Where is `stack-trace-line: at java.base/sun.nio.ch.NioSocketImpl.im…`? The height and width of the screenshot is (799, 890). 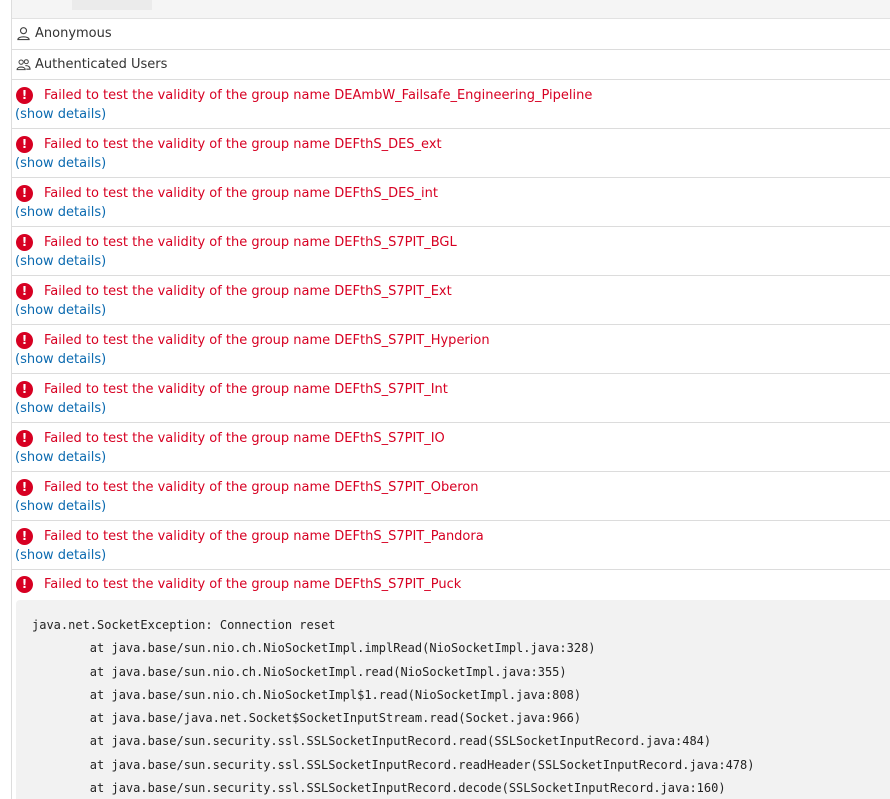
stack-trace-line: at java.base/sun.nio.ch.NioSocketImpl.im… is located at coordinates (314, 648).